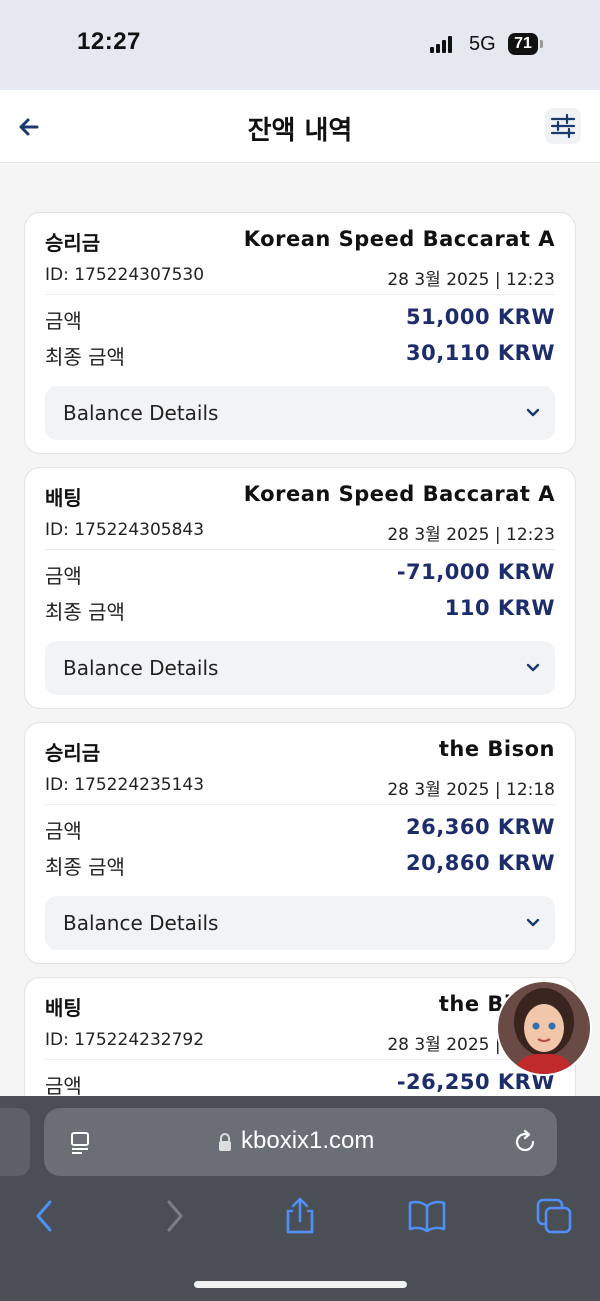 This screenshot has height=1301, width=600. Describe the element at coordinates (125, 1040) in the screenshot. I see `transaction-id: ID: 175224232792` at that location.